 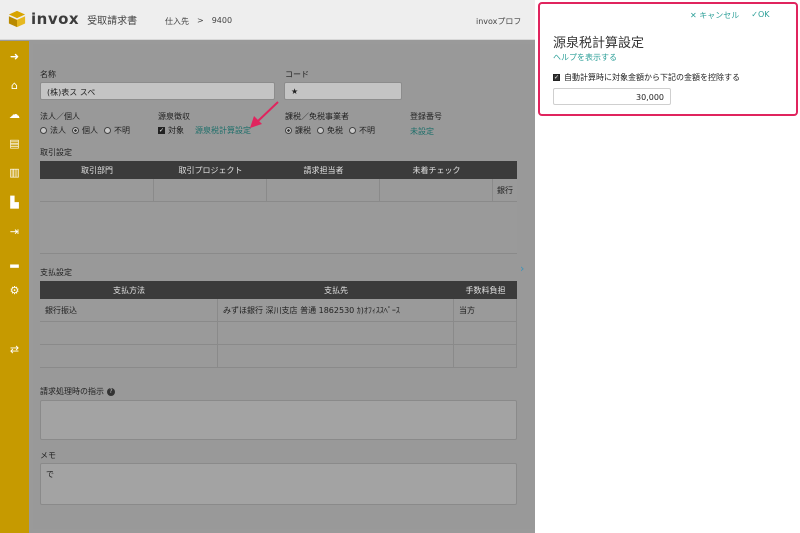 I want to click on deduction-amount-input: 30,000, so click(x=612, y=96).